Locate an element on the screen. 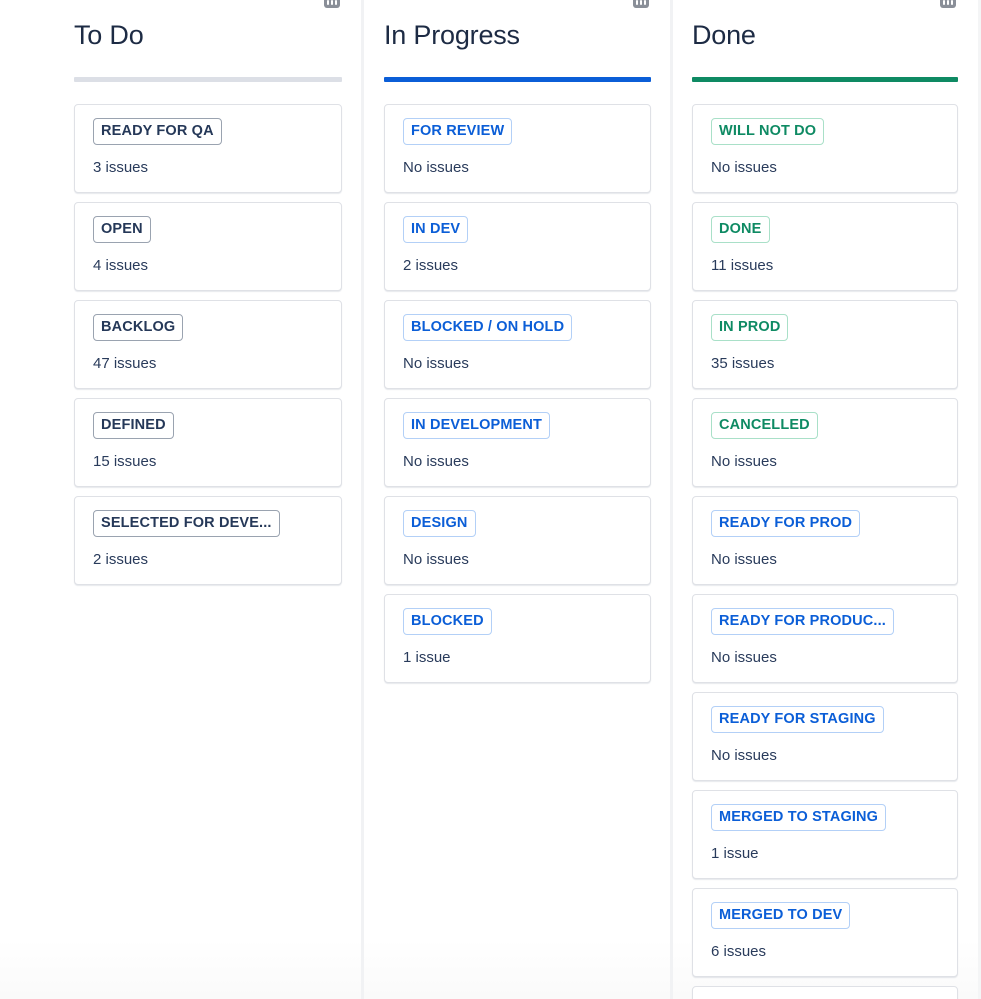 The image size is (981, 999). status-badge: BLOCKED / ON HOLD is located at coordinates (488, 327).